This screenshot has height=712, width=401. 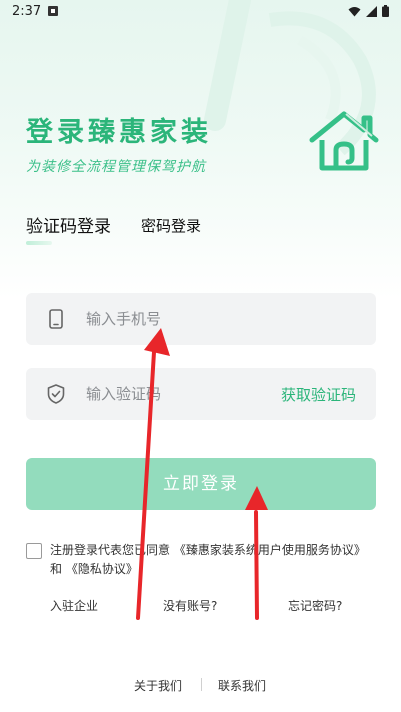 What do you see at coordinates (119, 132) in the screenshot?
I see `page-title: 登录臻惠家装` at bounding box center [119, 132].